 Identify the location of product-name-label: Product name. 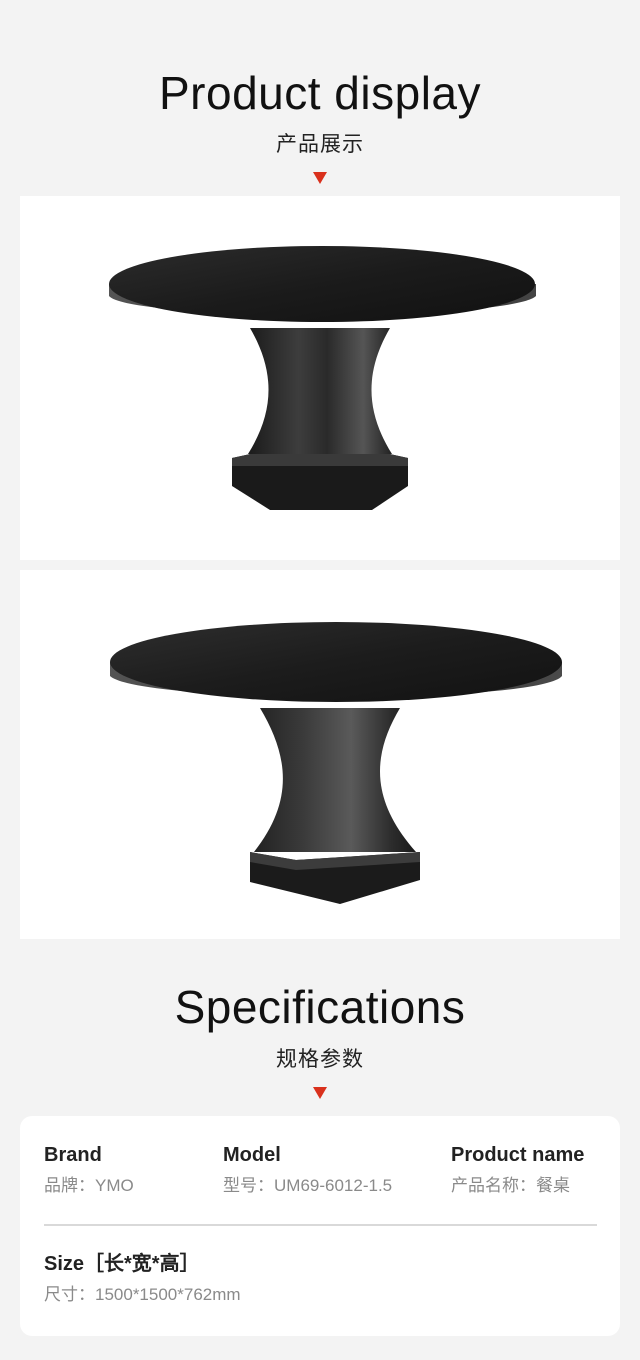
(518, 1155).